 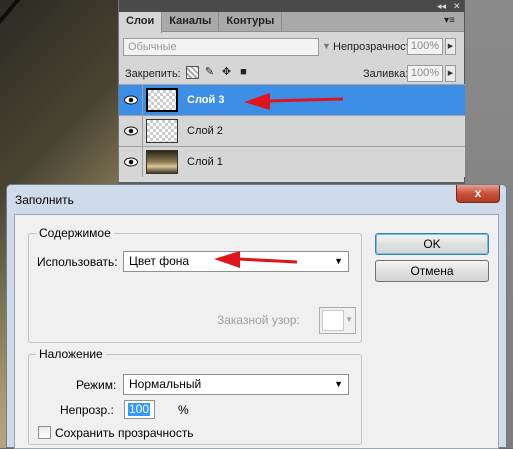 What do you see at coordinates (386, 74) in the screenshot?
I see `fill-label: Заливка:` at bounding box center [386, 74].